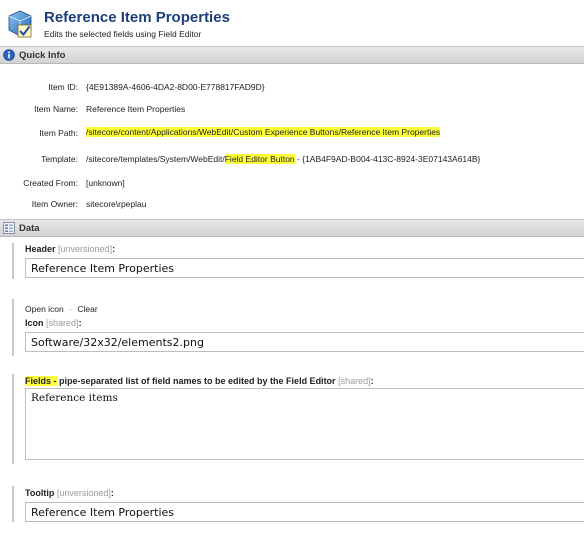 This screenshot has width=584, height=540. Describe the element at coordinates (259, 159) in the screenshot. I see `template-name: Field Editor Button` at that location.